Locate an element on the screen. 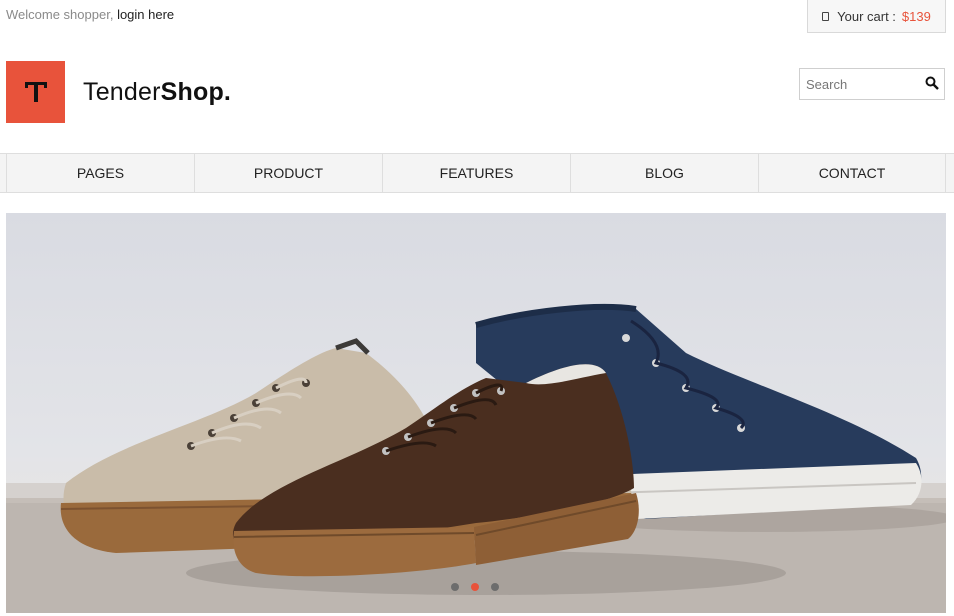  brand-name-regular: Tender is located at coordinates (122, 92).